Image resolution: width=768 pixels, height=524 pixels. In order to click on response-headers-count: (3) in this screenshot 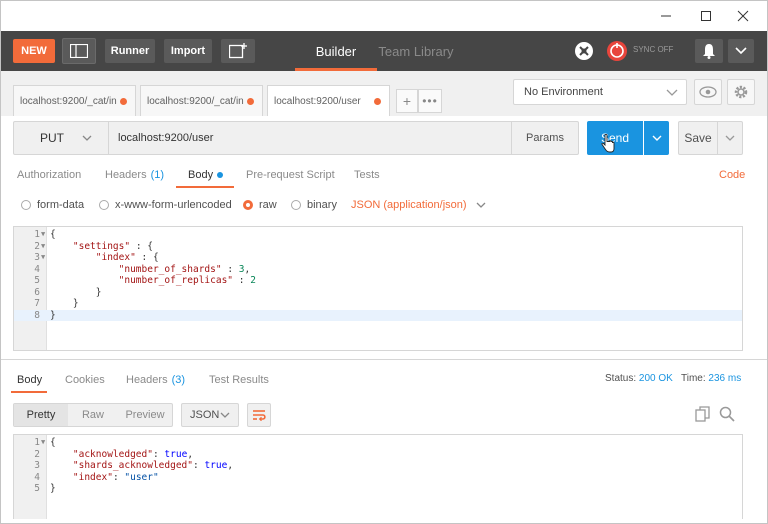, I will do `click(178, 380)`.